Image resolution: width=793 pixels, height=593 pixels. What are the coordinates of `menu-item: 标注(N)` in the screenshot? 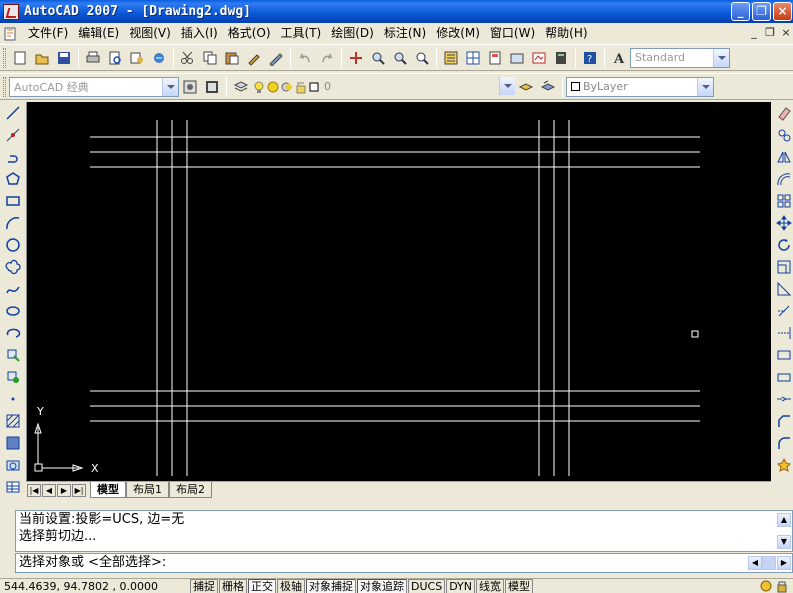 It's located at (405, 33).